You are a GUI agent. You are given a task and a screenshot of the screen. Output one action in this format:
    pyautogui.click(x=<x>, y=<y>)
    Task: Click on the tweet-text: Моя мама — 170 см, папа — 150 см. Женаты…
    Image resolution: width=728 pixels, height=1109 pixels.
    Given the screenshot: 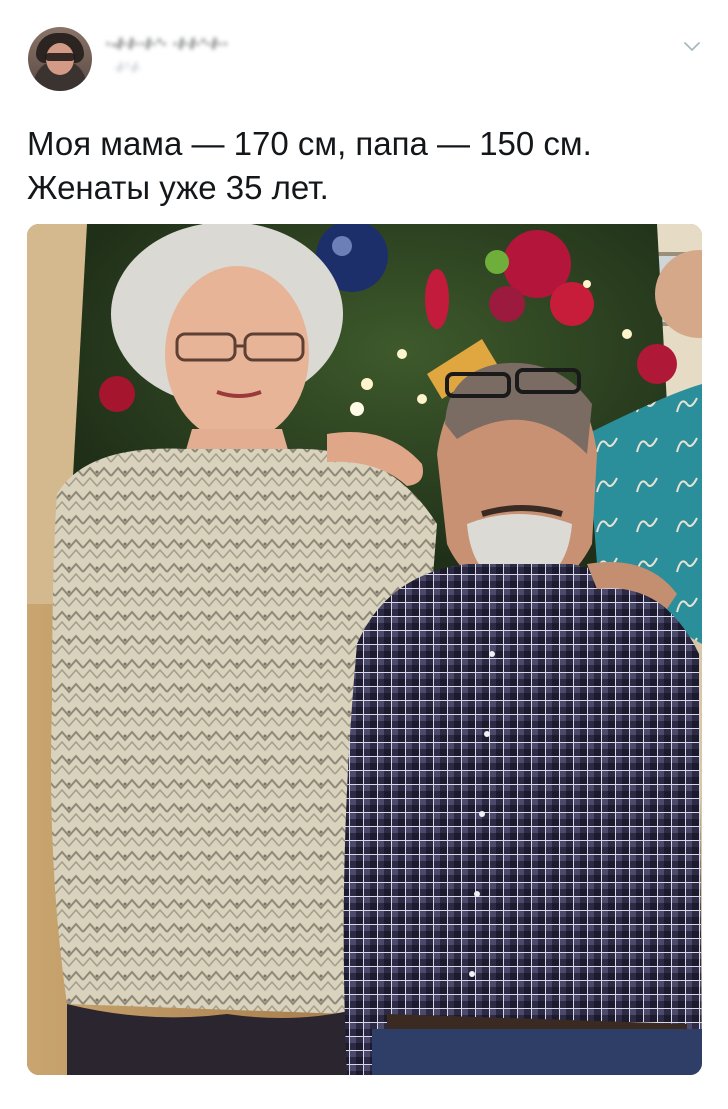 What is the action you would take?
    pyautogui.click(x=367, y=166)
    